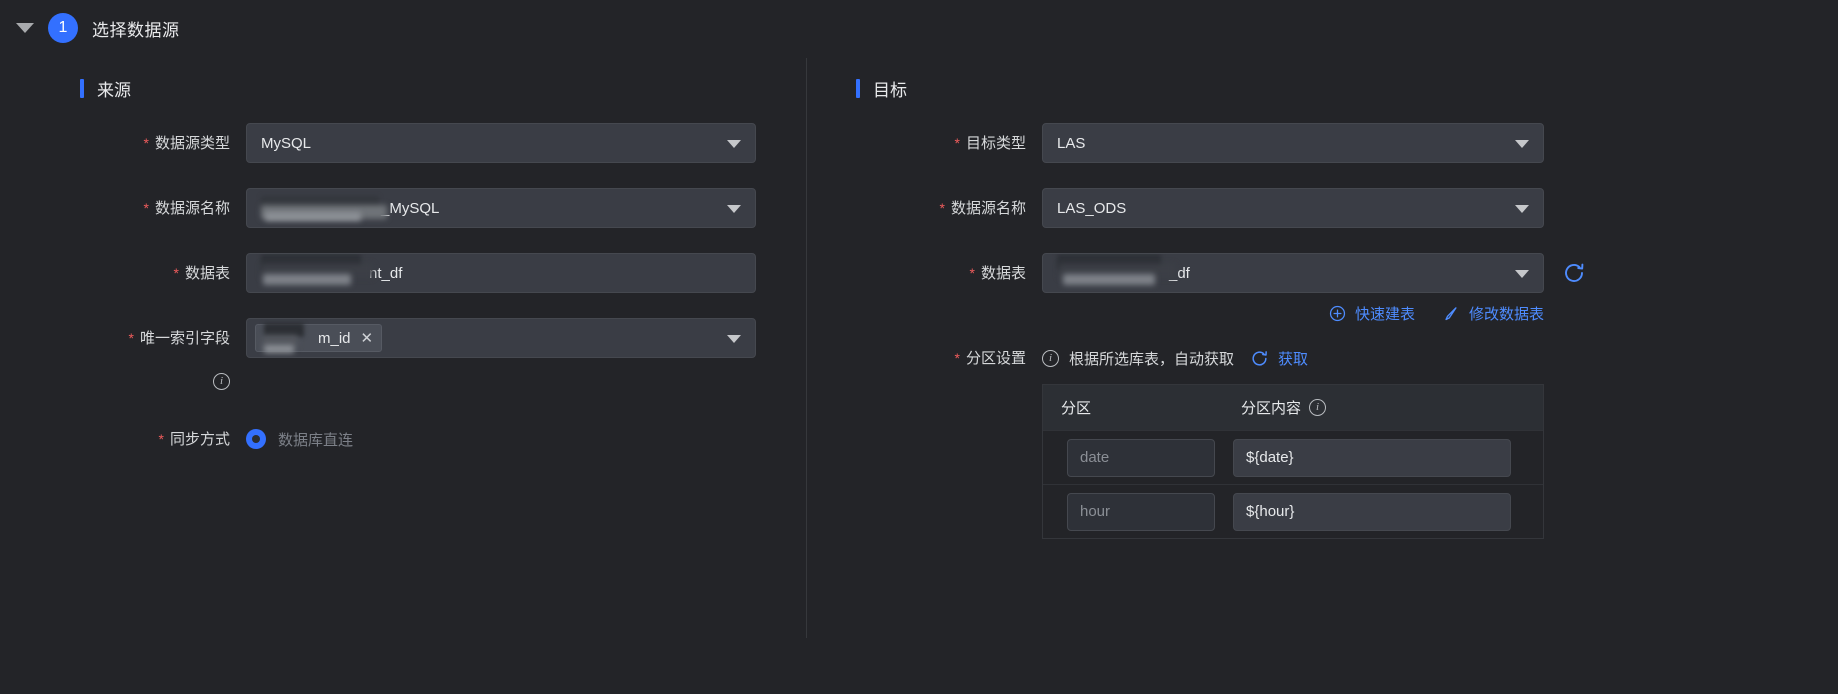  I want to click on step-number-badge: 1, so click(63, 28).